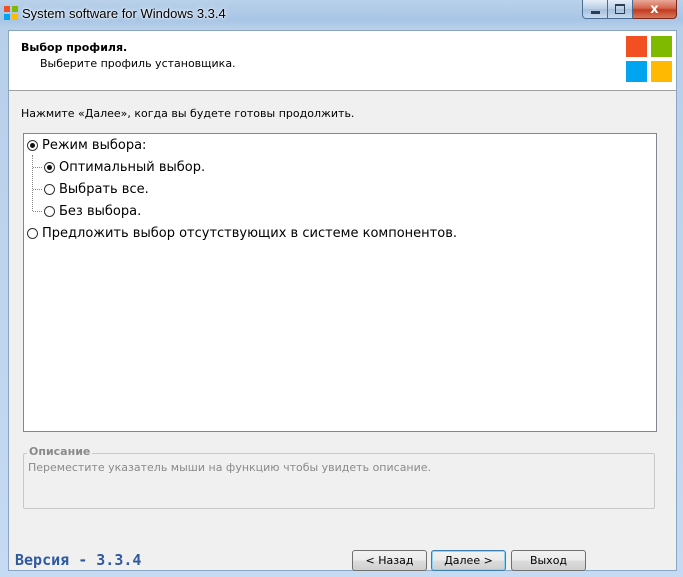 The image size is (683, 577). I want to click on minimize-icon, so click(595, 12).